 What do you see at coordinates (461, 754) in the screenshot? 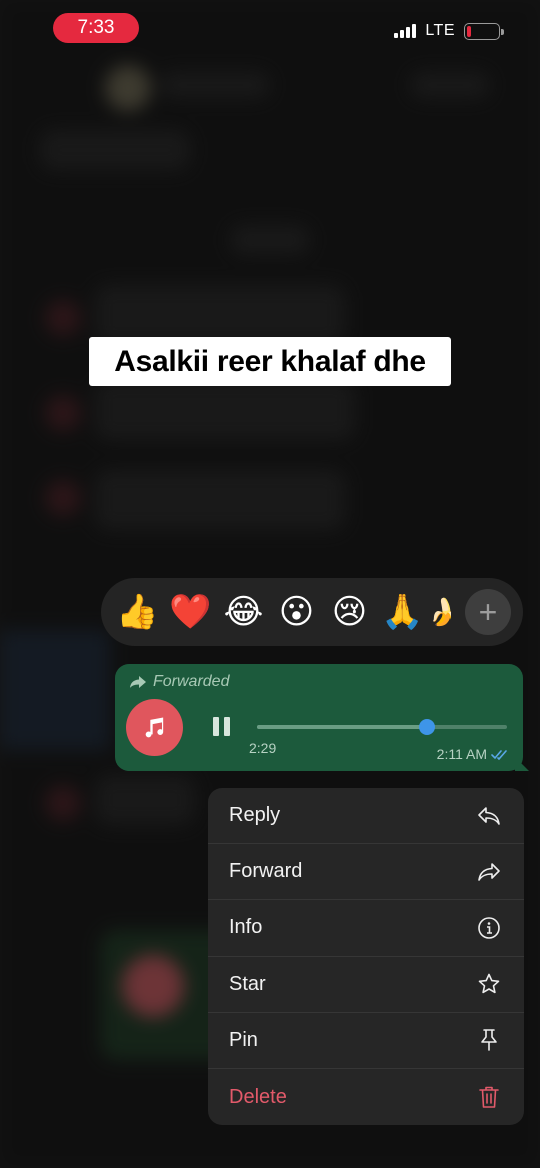
I see `timestamp-label: 2:11 AM` at bounding box center [461, 754].